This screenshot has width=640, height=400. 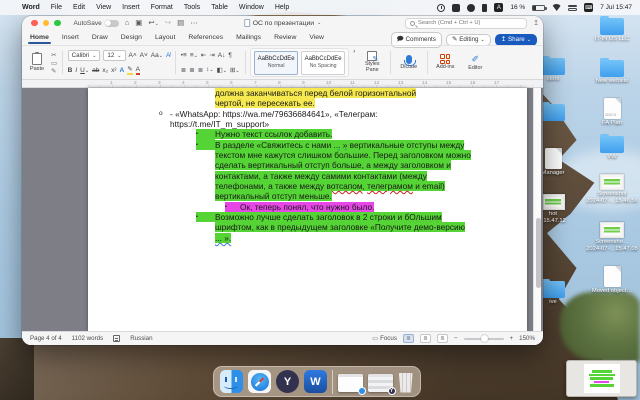 I want to click on zoom-slider-knob, so click(x=484, y=338).